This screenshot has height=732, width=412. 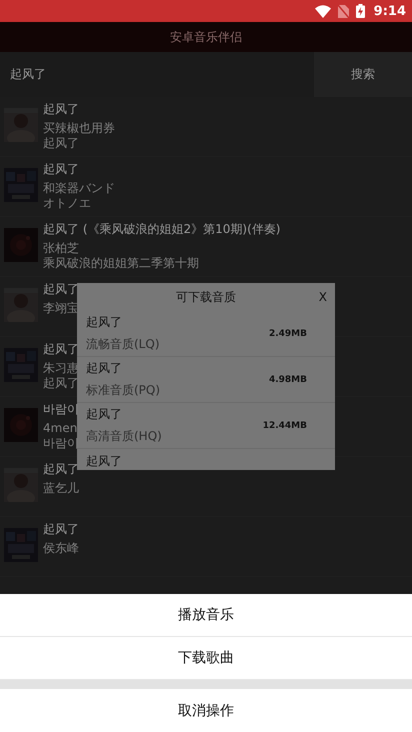 What do you see at coordinates (206, 297) in the screenshot?
I see `dialog-title: 可下载音质` at bounding box center [206, 297].